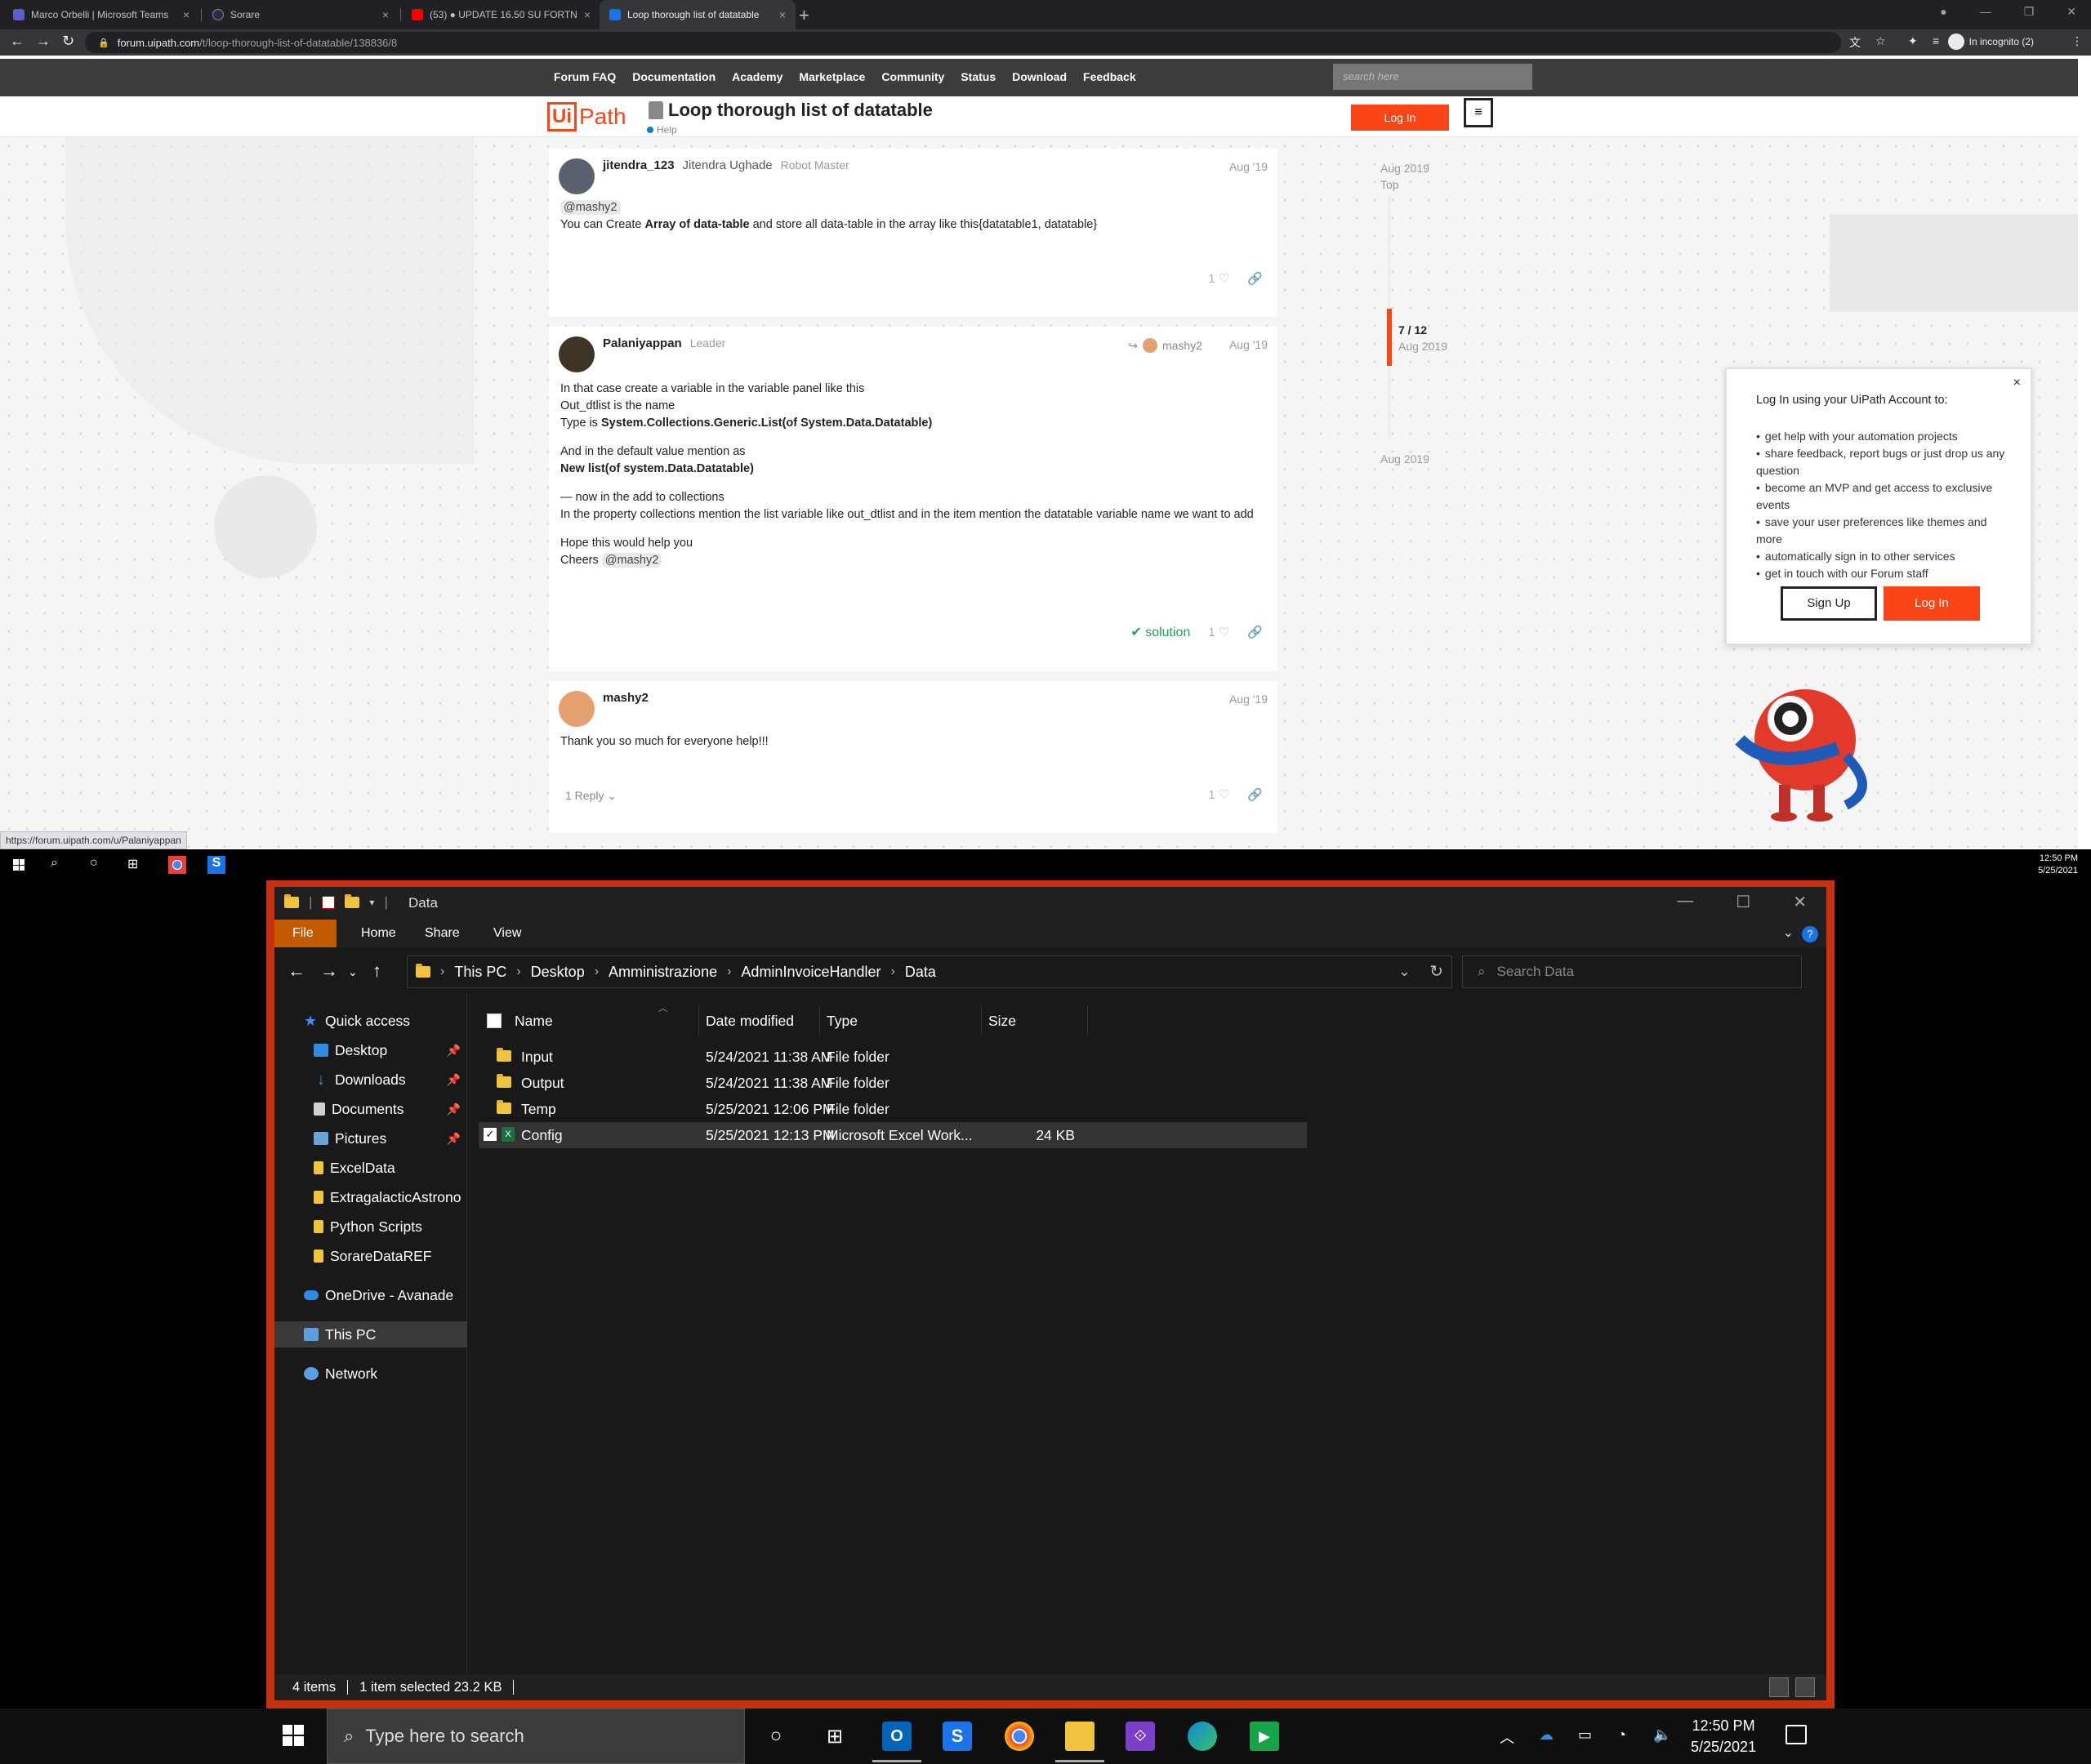  I want to click on breadcrumb-amministrazione: Amministrazione, so click(663, 972).